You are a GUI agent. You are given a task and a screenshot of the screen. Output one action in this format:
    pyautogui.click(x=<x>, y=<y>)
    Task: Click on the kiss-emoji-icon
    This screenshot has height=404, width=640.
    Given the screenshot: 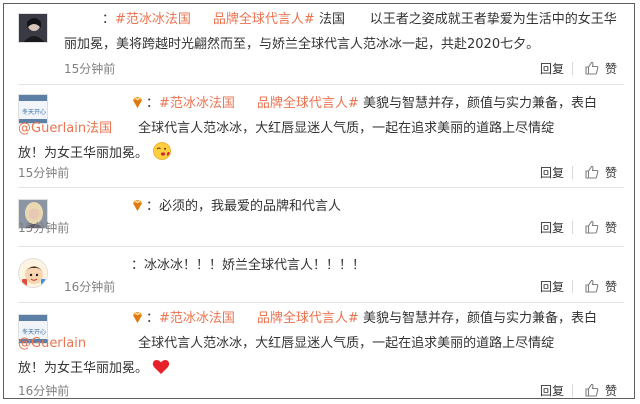 What is the action you would take?
    pyautogui.click(x=162, y=151)
    